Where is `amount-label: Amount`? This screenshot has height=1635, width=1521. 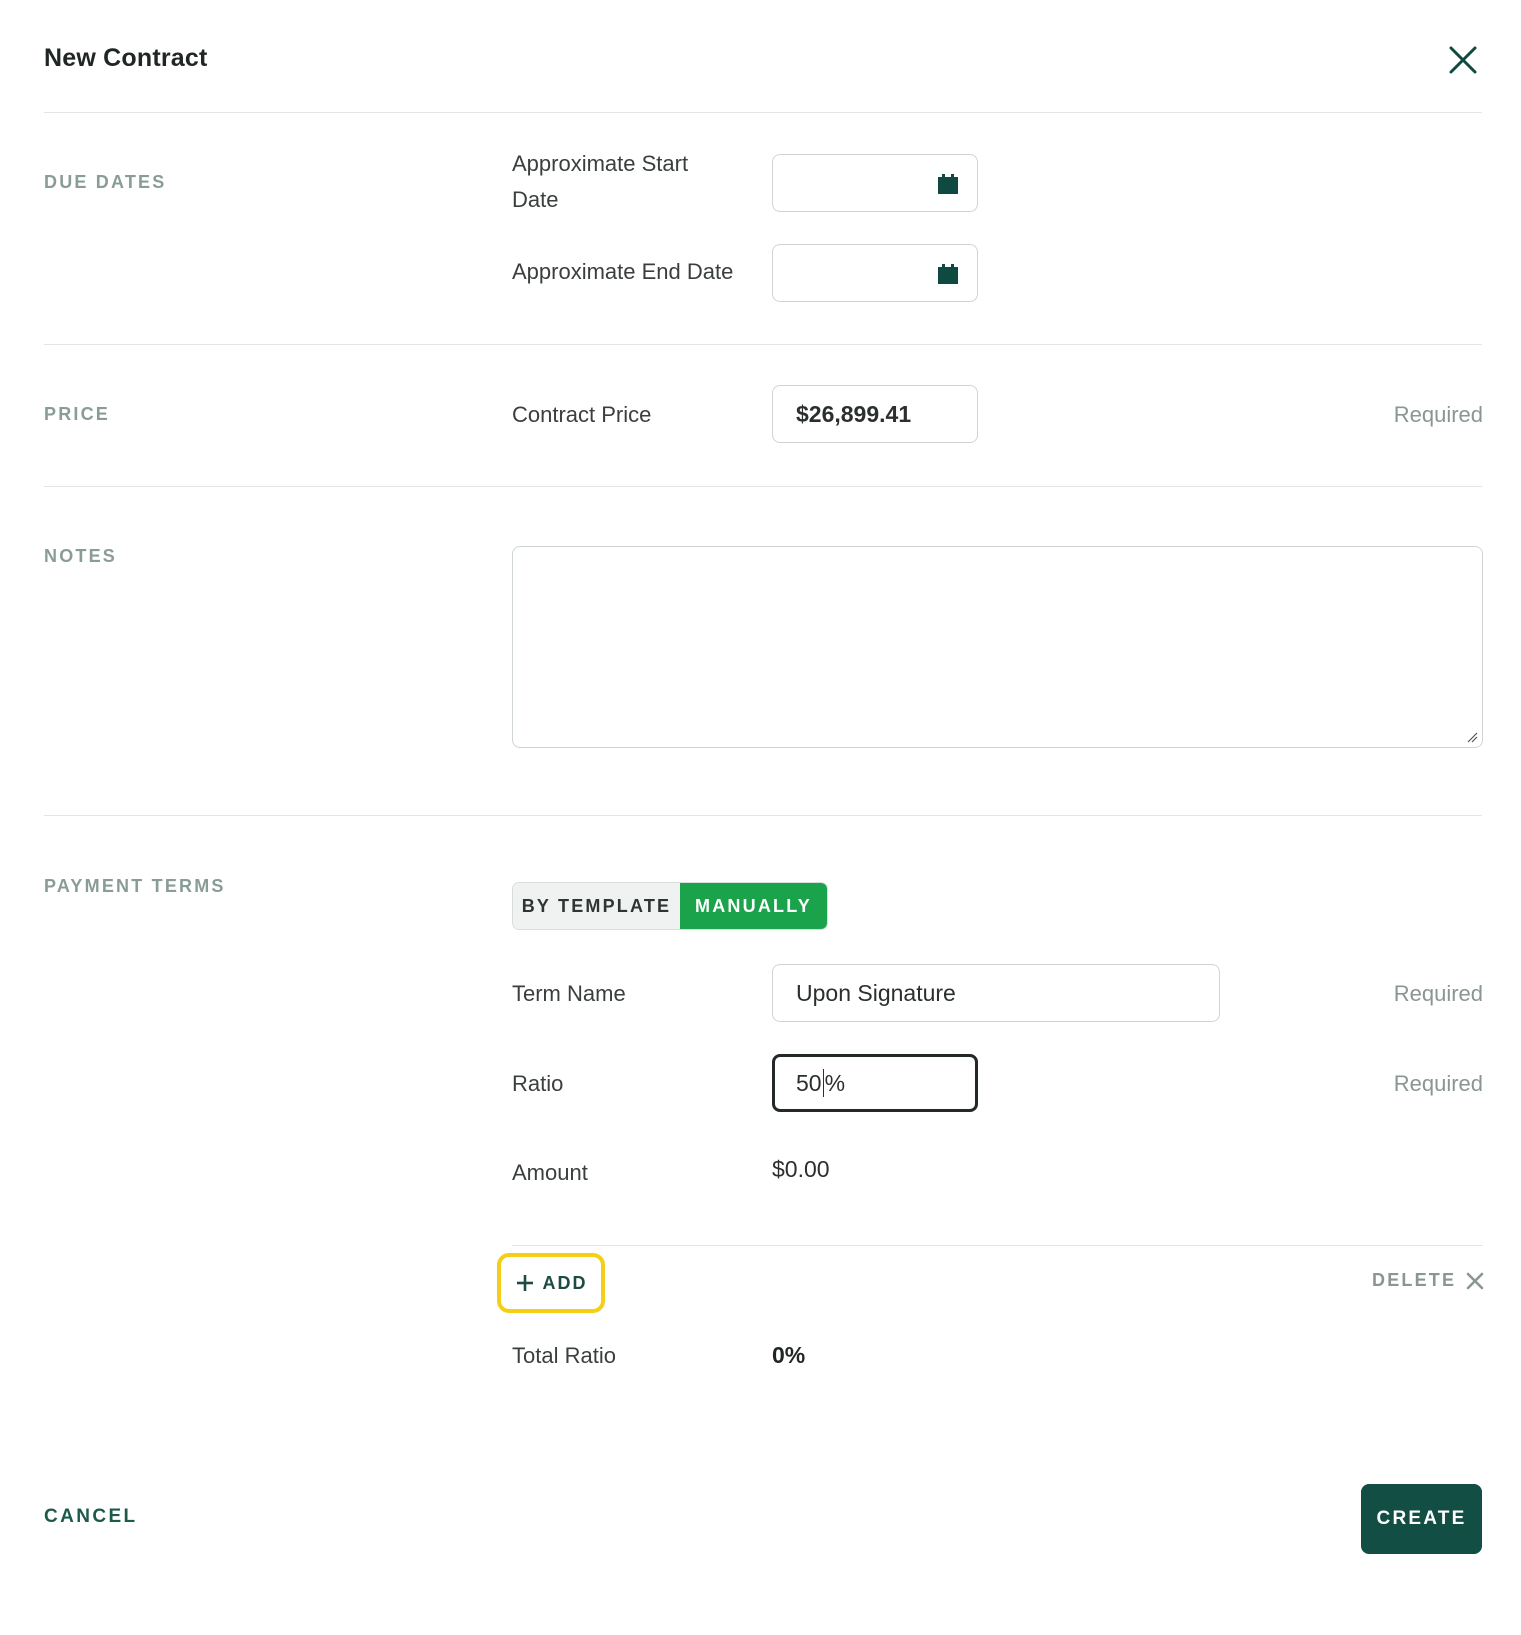
amount-label: Amount is located at coordinates (550, 1172).